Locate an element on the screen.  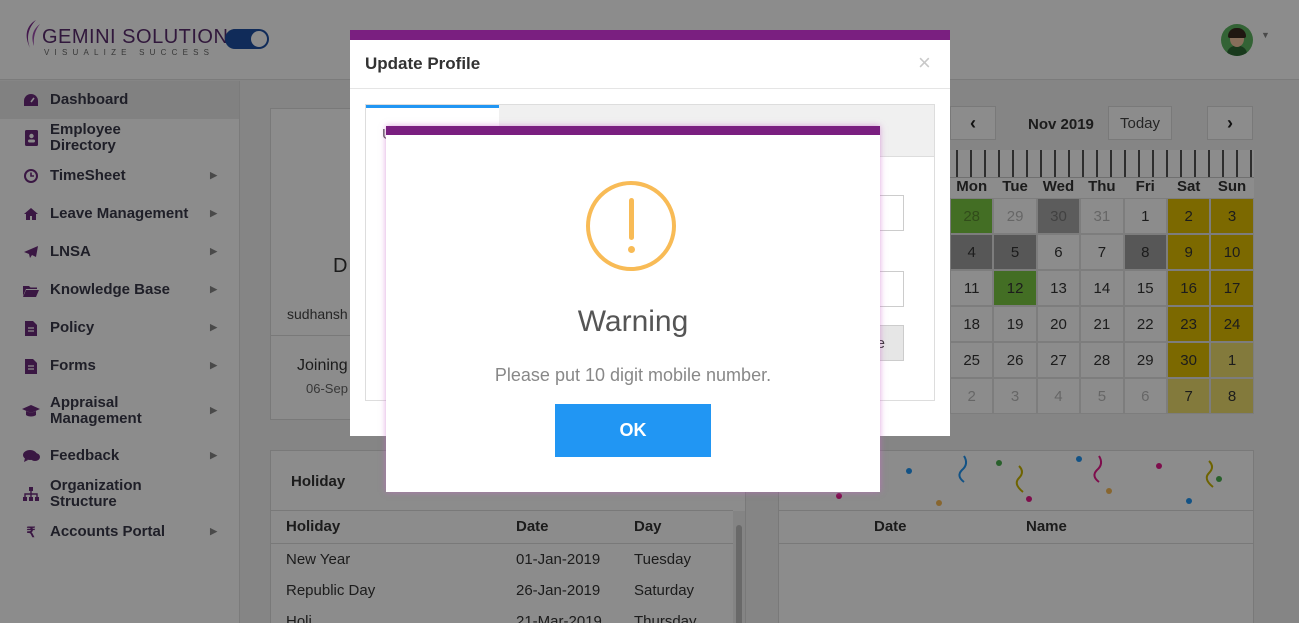
close-icon: × is located at coordinates (924, 63).